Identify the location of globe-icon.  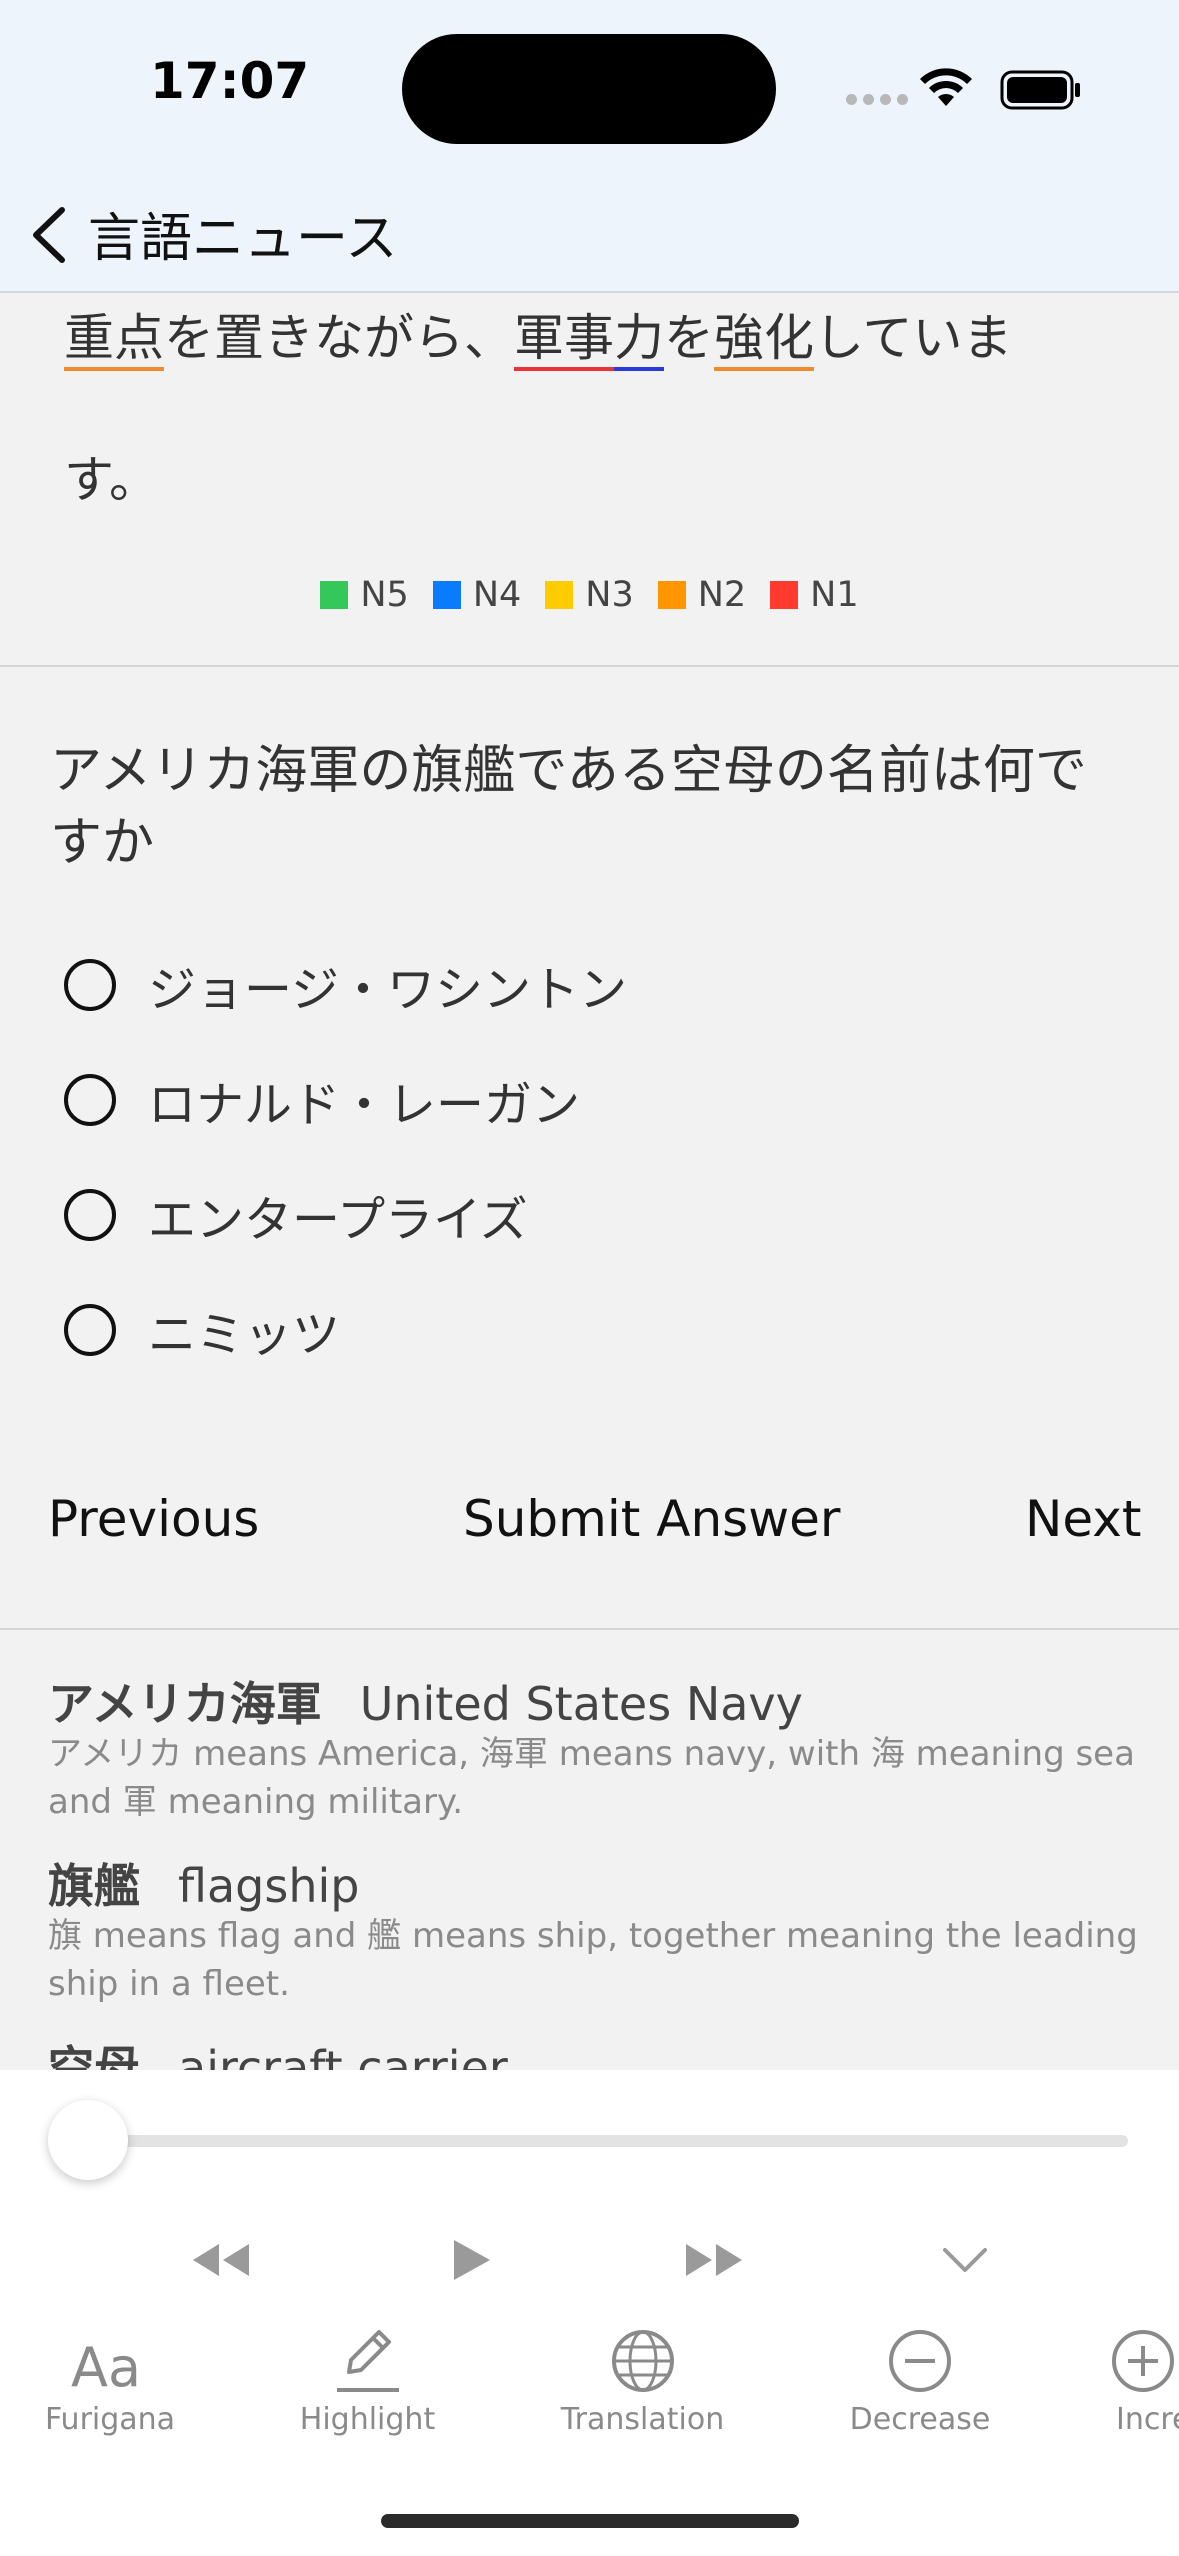
(642, 2361).